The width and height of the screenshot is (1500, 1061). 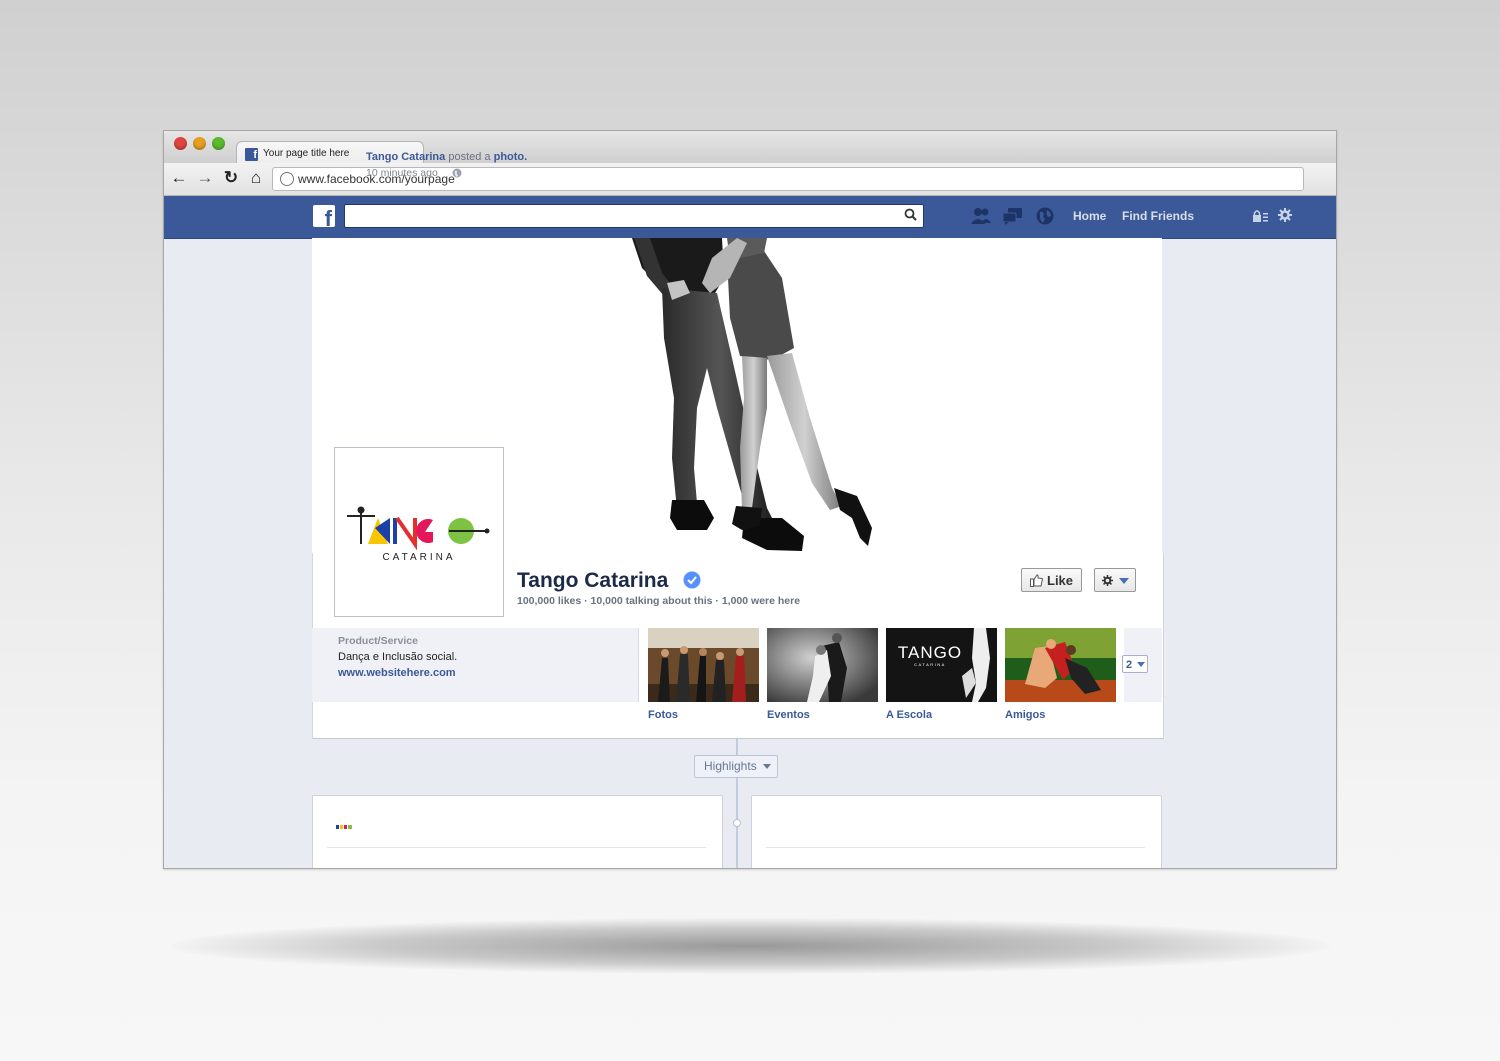 I want to click on privacy-shortcuts-icon, so click(x=1260, y=216).